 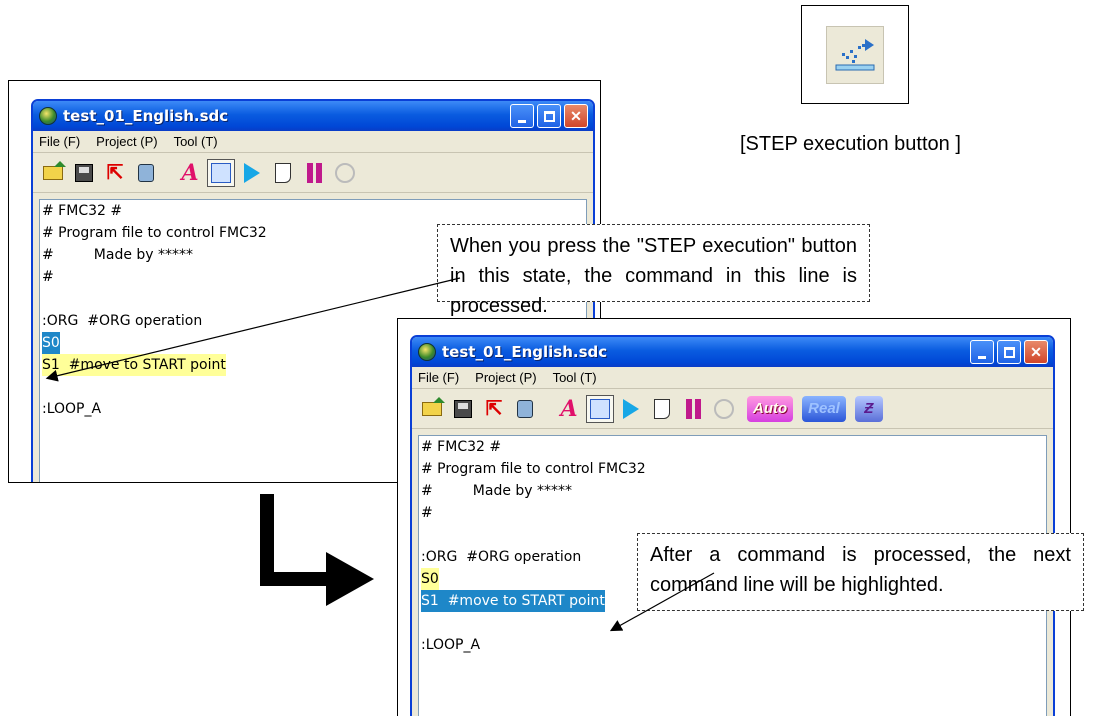 What do you see at coordinates (770, 408) in the screenshot?
I see `auto-mode-button: Auto` at bounding box center [770, 408].